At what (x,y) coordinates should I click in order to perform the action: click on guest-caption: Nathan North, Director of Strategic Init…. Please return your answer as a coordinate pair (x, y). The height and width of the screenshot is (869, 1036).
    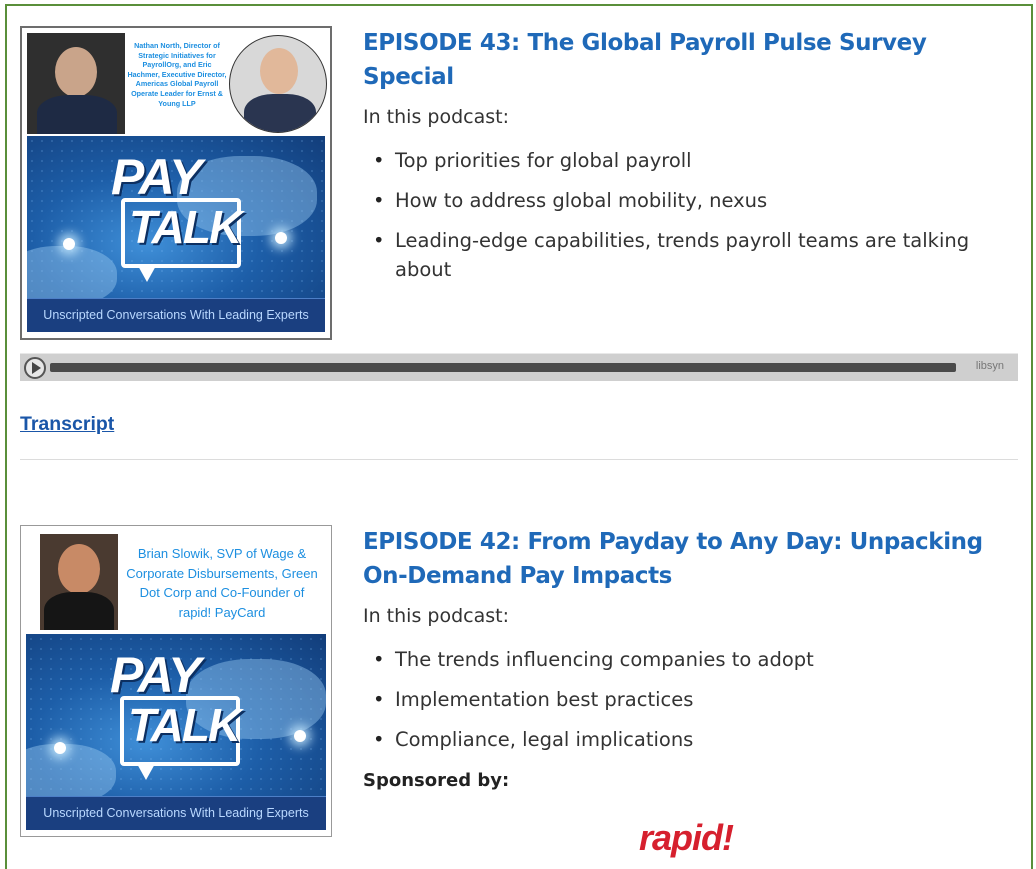
    Looking at the image, I should click on (177, 74).